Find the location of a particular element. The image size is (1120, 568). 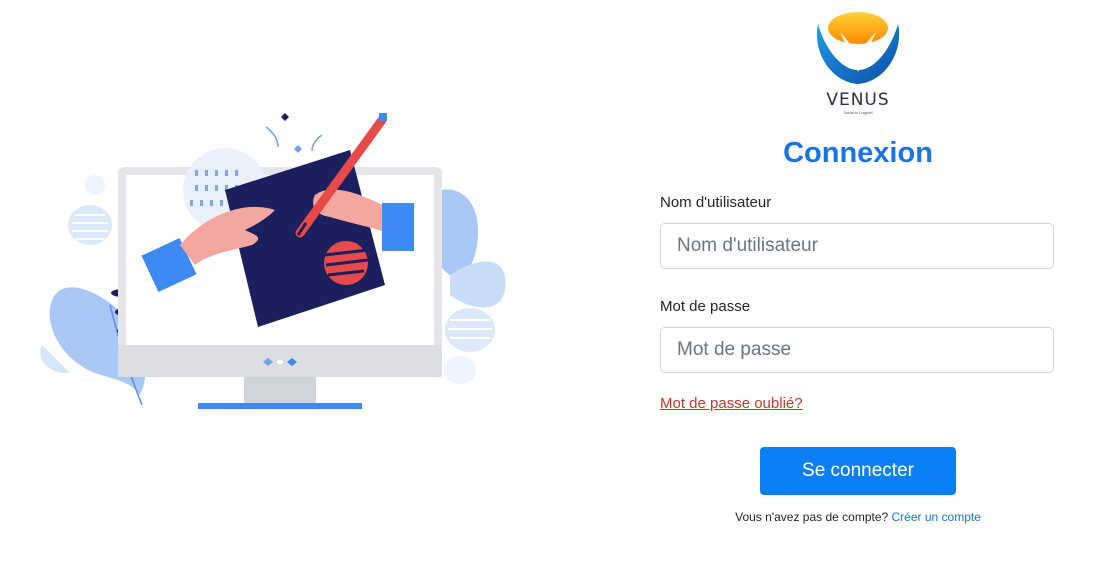

username-input is located at coordinates (857, 246).